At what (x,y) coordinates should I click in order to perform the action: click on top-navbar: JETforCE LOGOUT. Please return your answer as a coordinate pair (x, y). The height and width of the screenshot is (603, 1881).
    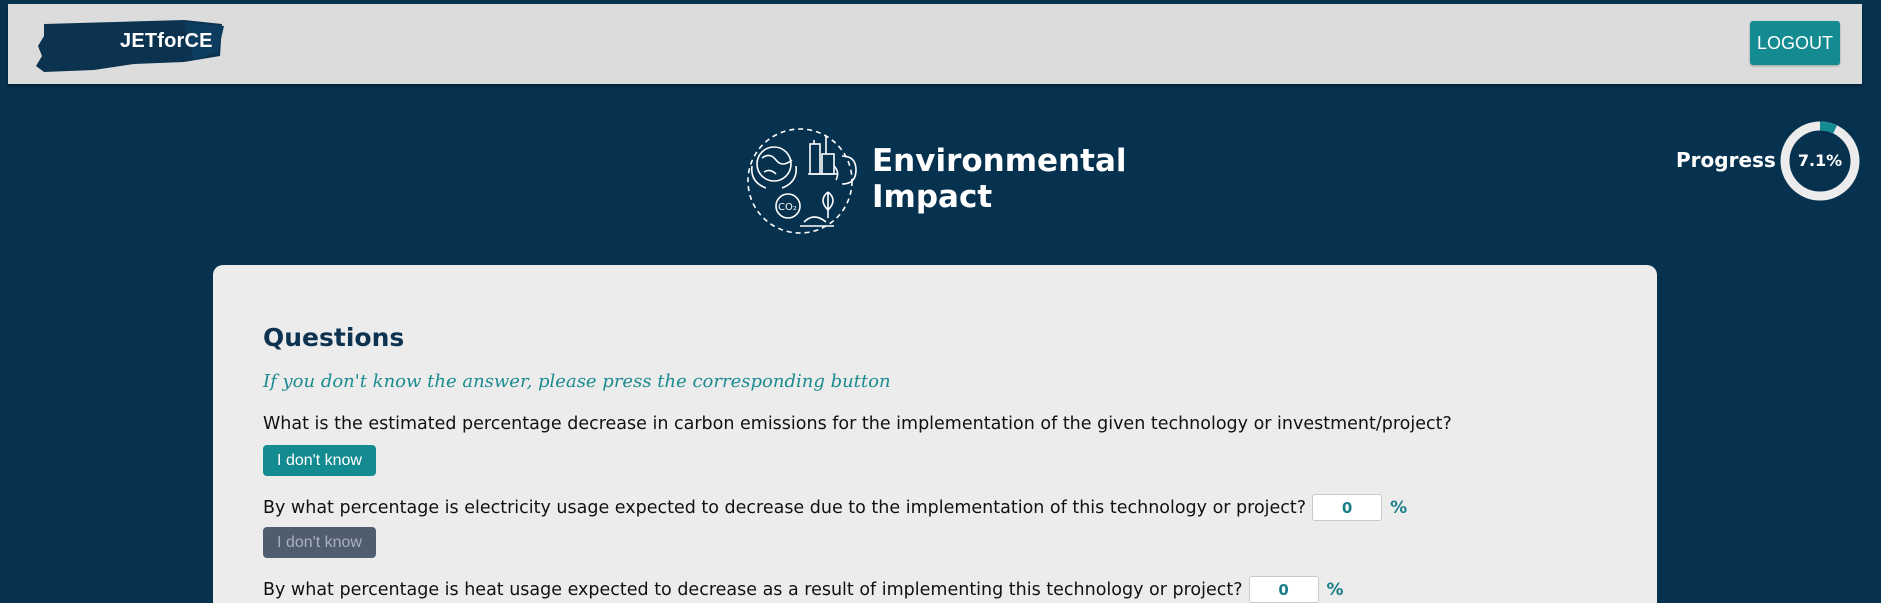
    Looking at the image, I should click on (935, 44).